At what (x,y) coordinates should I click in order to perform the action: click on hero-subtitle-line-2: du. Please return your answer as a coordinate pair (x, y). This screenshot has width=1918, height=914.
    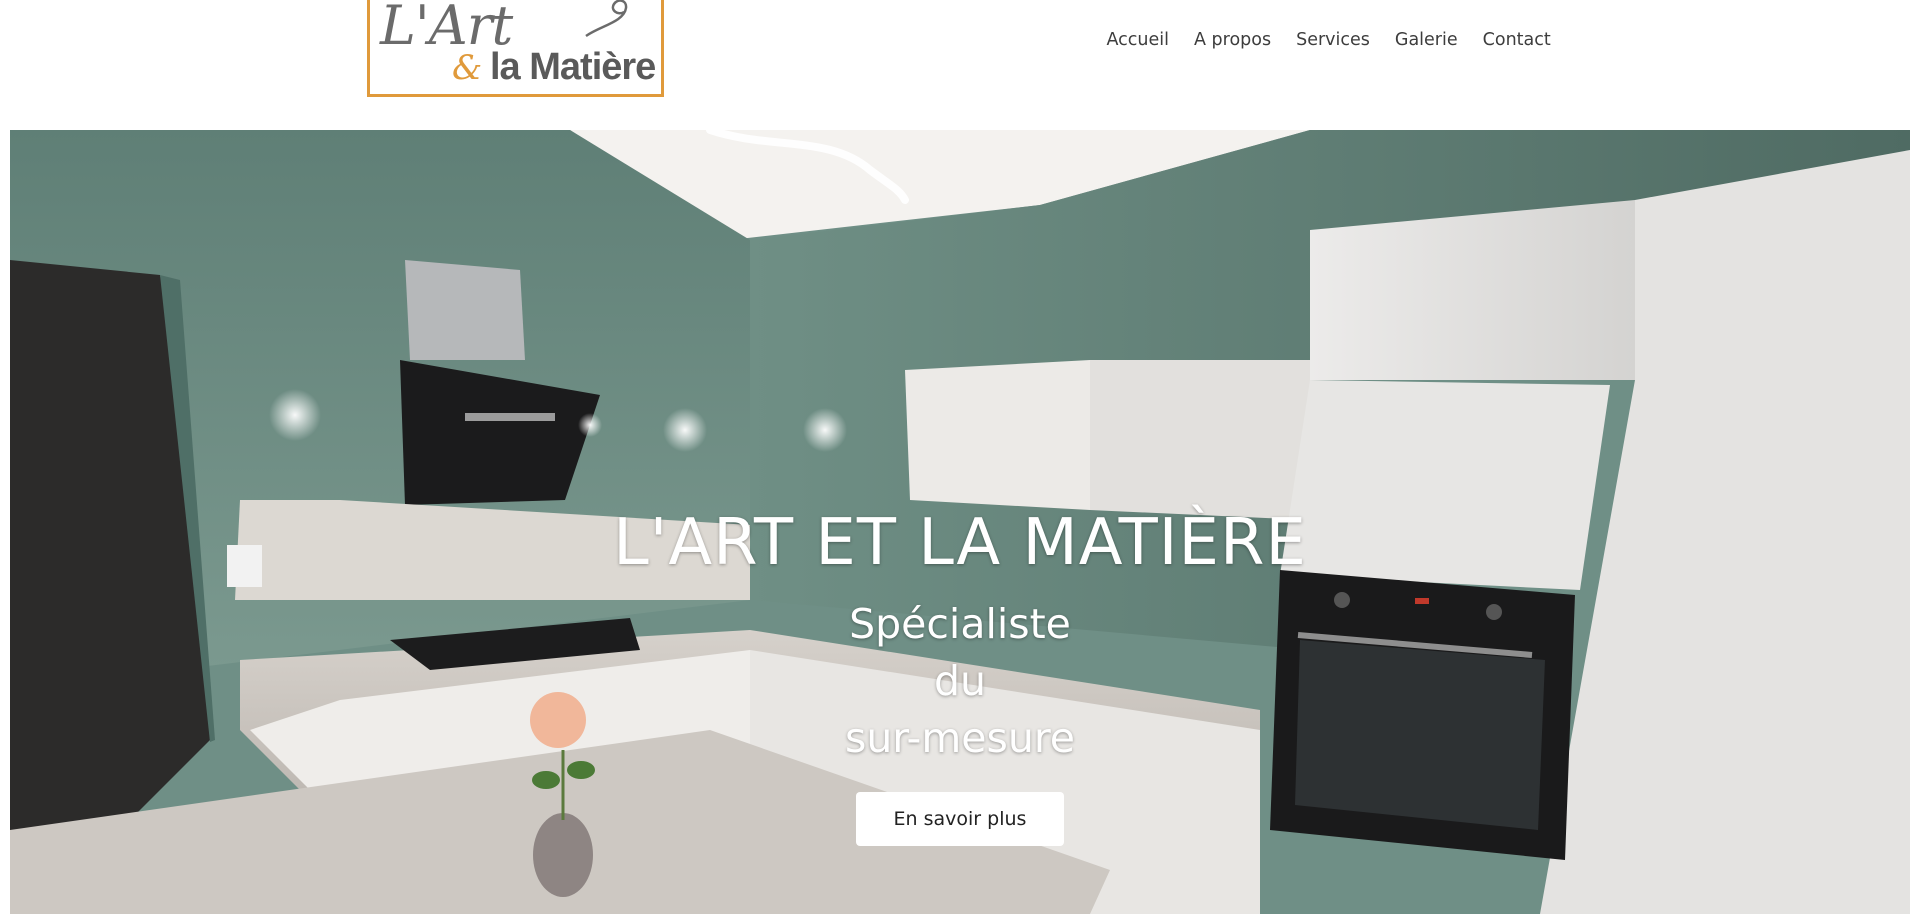
    Looking at the image, I should click on (959, 681).